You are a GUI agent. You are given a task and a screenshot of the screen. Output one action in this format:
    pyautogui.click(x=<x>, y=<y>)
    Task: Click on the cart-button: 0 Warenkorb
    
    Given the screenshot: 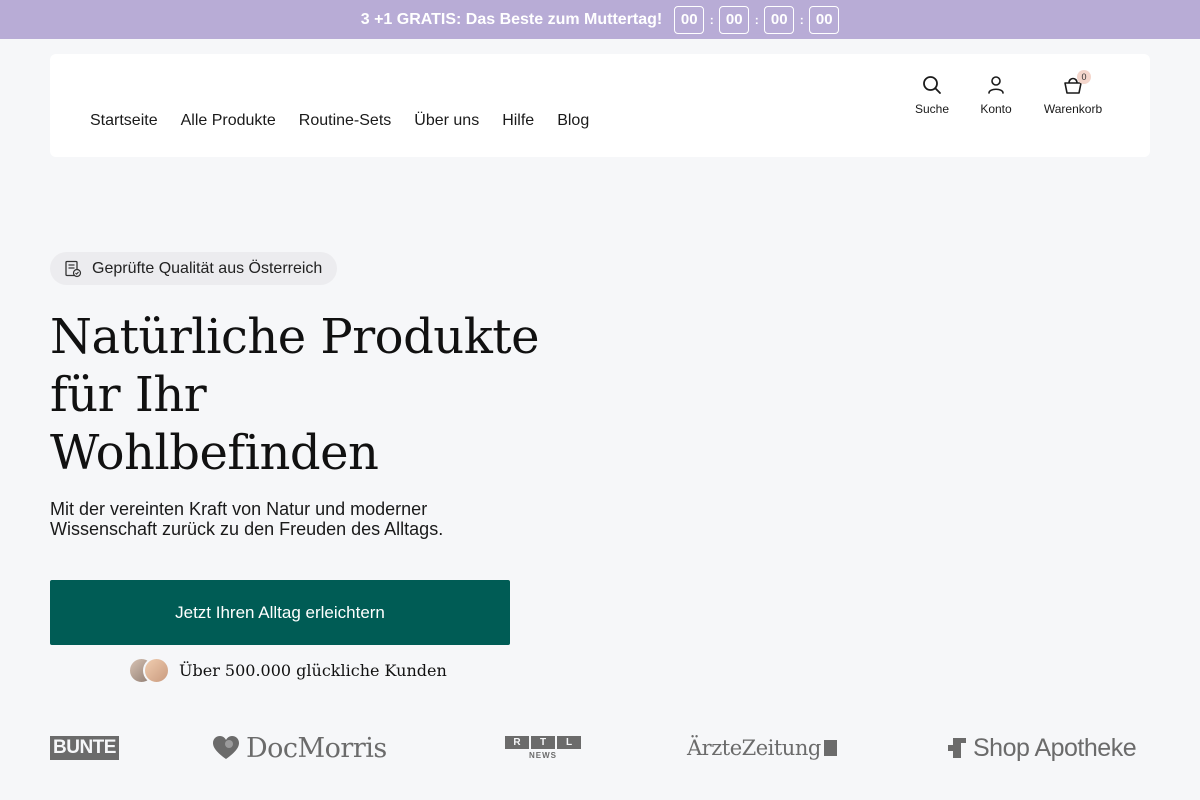 What is the action you would take?
    pyautogui.click(x=1073, y=93)
    